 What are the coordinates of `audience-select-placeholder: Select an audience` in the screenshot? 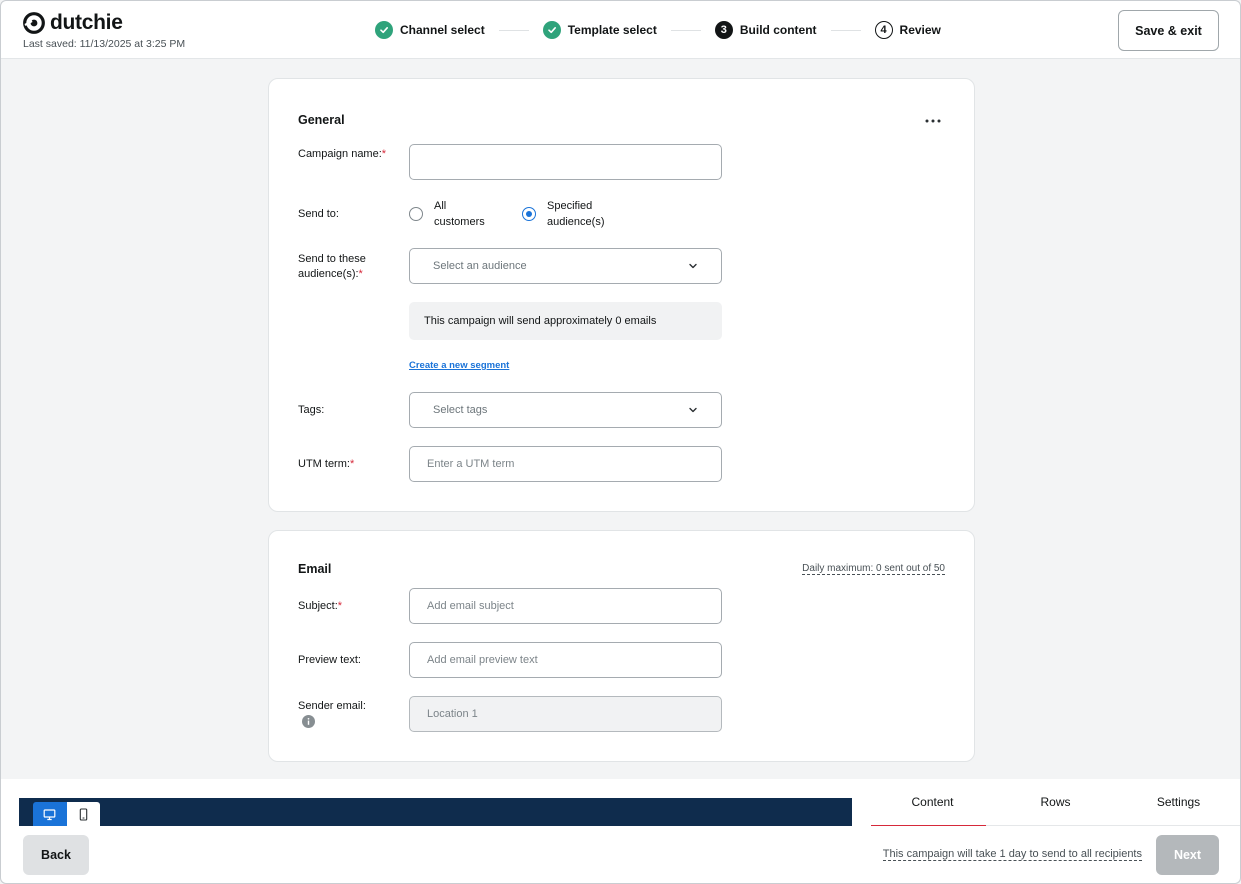 It's located at (480, 266).